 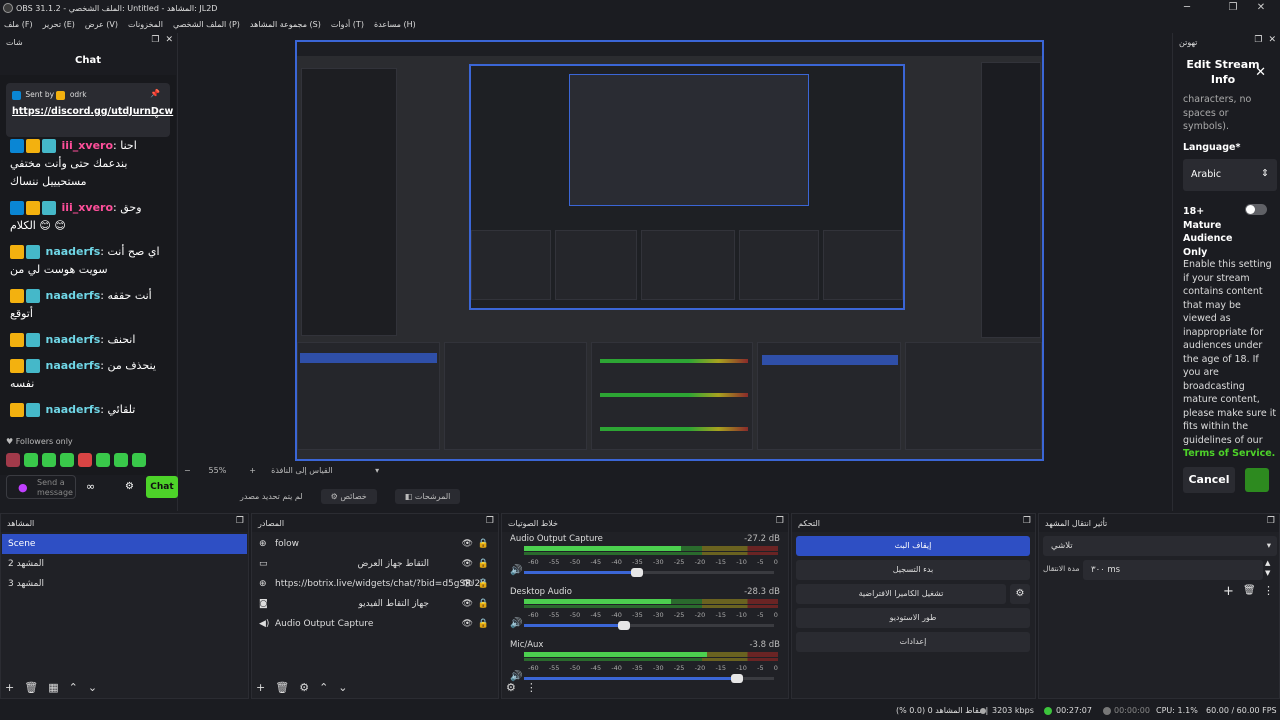 What do you see at coordinates (124, 564) in the screenshot?
I see `scene-item: المشهد 2` at bounding box center [124, 564].